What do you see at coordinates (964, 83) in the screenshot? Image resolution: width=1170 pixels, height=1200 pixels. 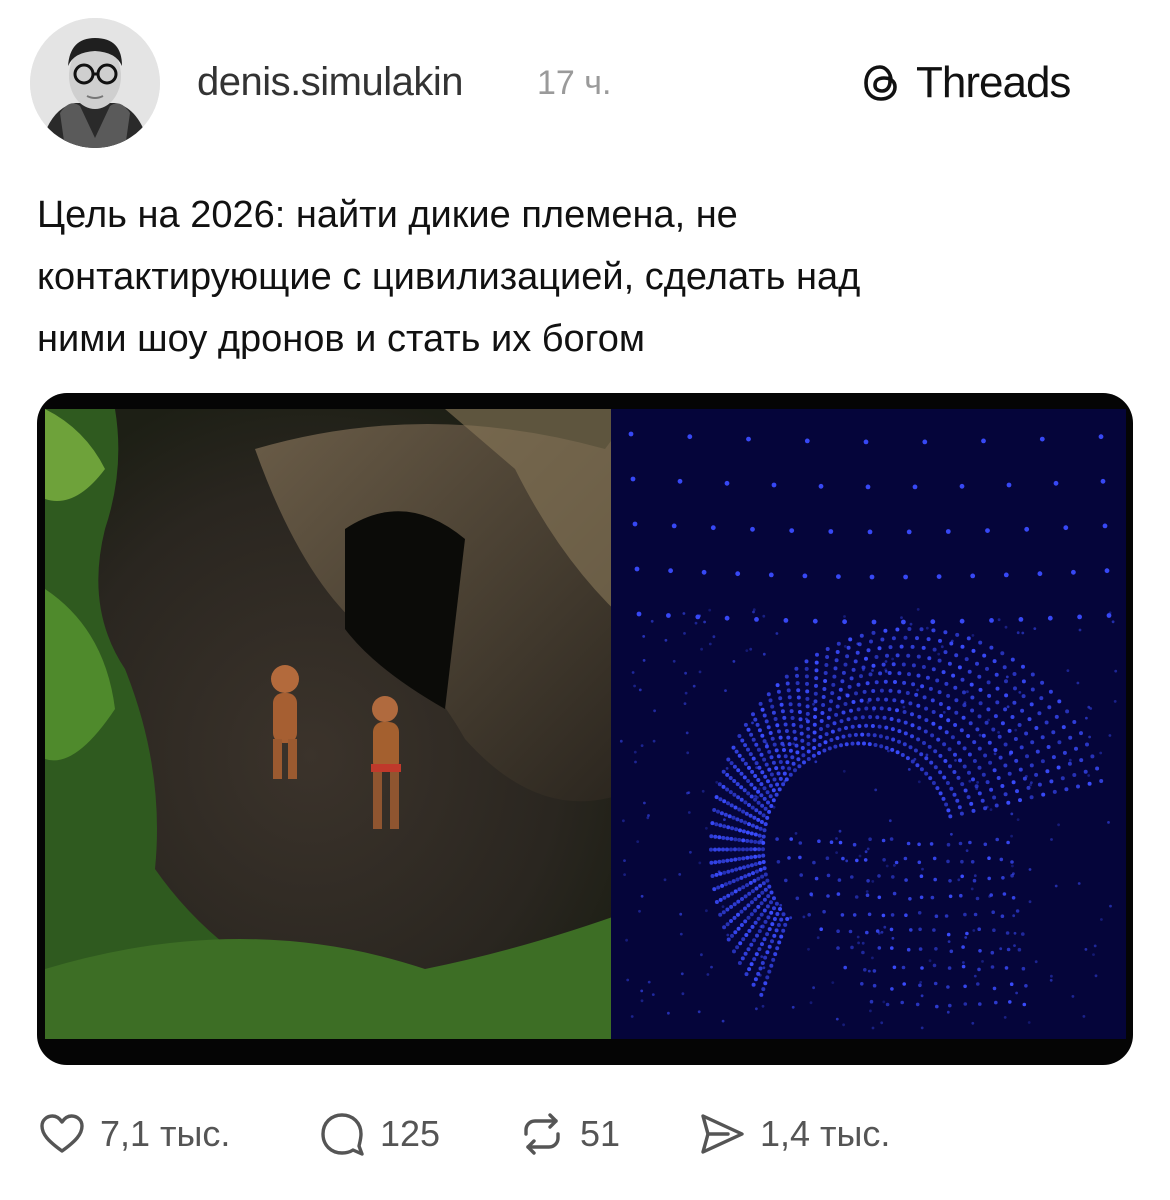 I see `threads-brand: Threads` at bounding box center [964, 83].